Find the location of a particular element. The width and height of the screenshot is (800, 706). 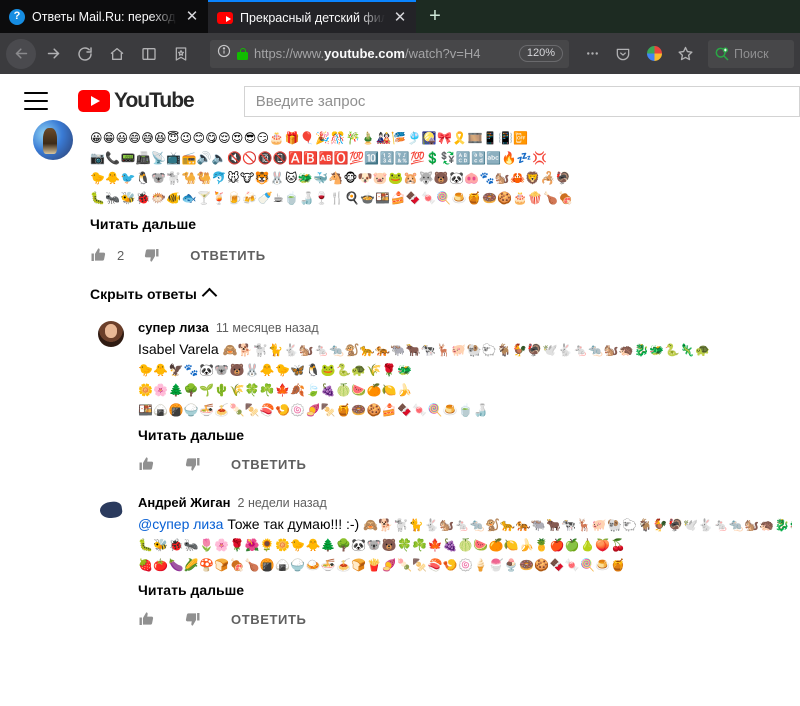

reply-emoji-line: 🐤🐥🦅🐾🐼🐨🐻🐰🐥🐤🦋🐧🐸🐍🐢🌾🌹🐲 is located at coordinates (275, 370).